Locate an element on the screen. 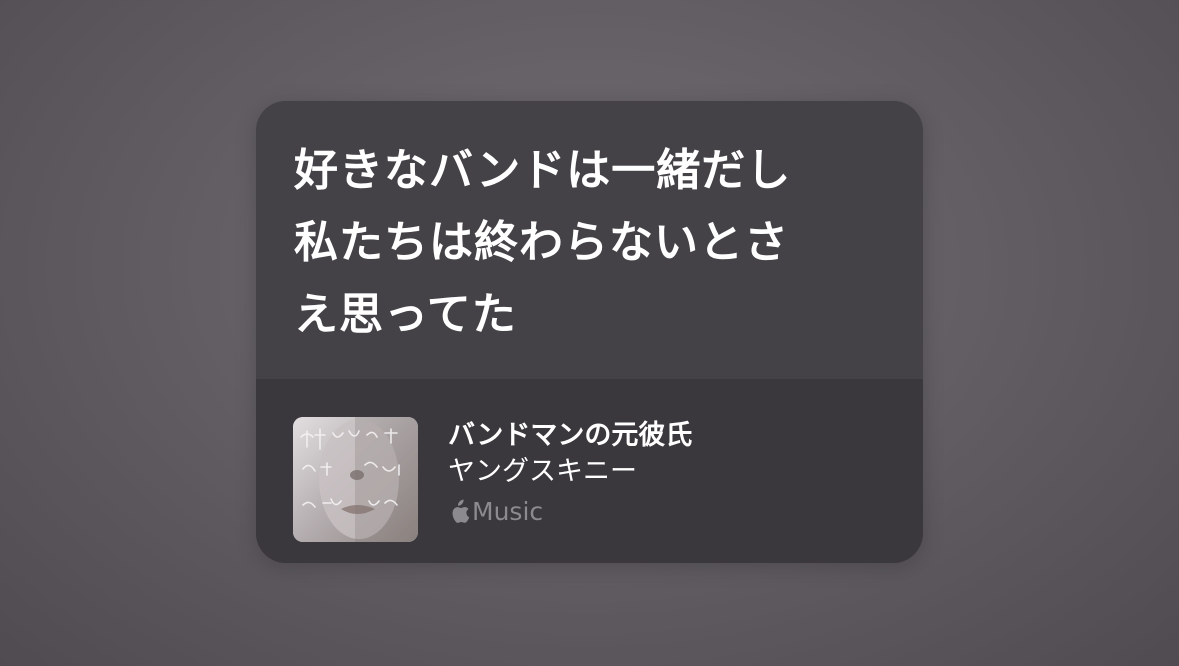 The image size is (1179, 666). lyric-line-1: 好きなバンドは一緒だし is located at coordinates (543, 170).